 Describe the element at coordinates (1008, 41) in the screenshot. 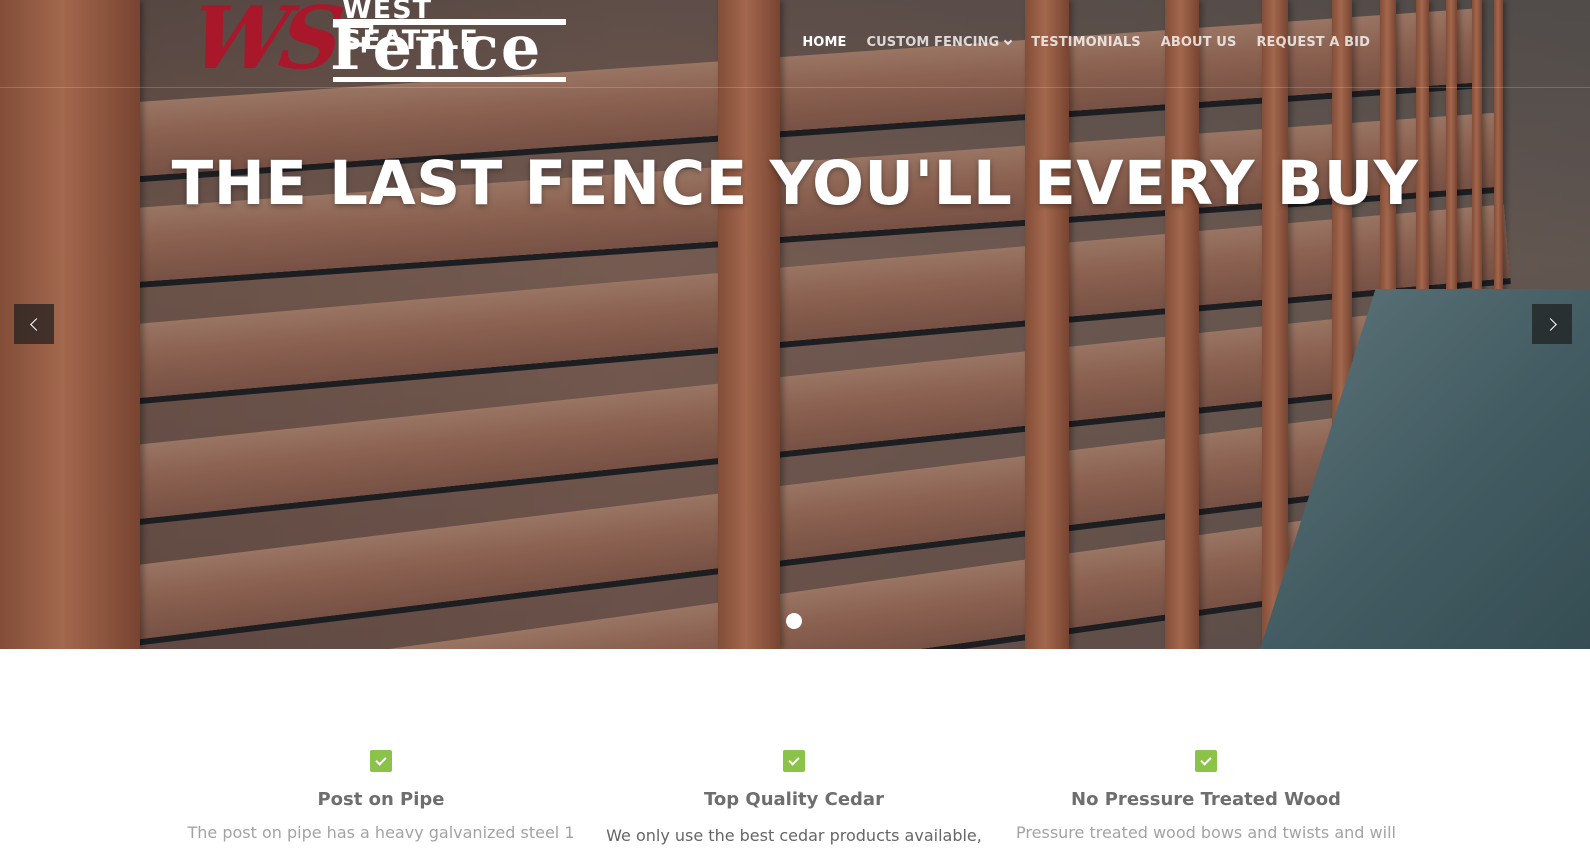

I see `chevron-down-icon` at that location.